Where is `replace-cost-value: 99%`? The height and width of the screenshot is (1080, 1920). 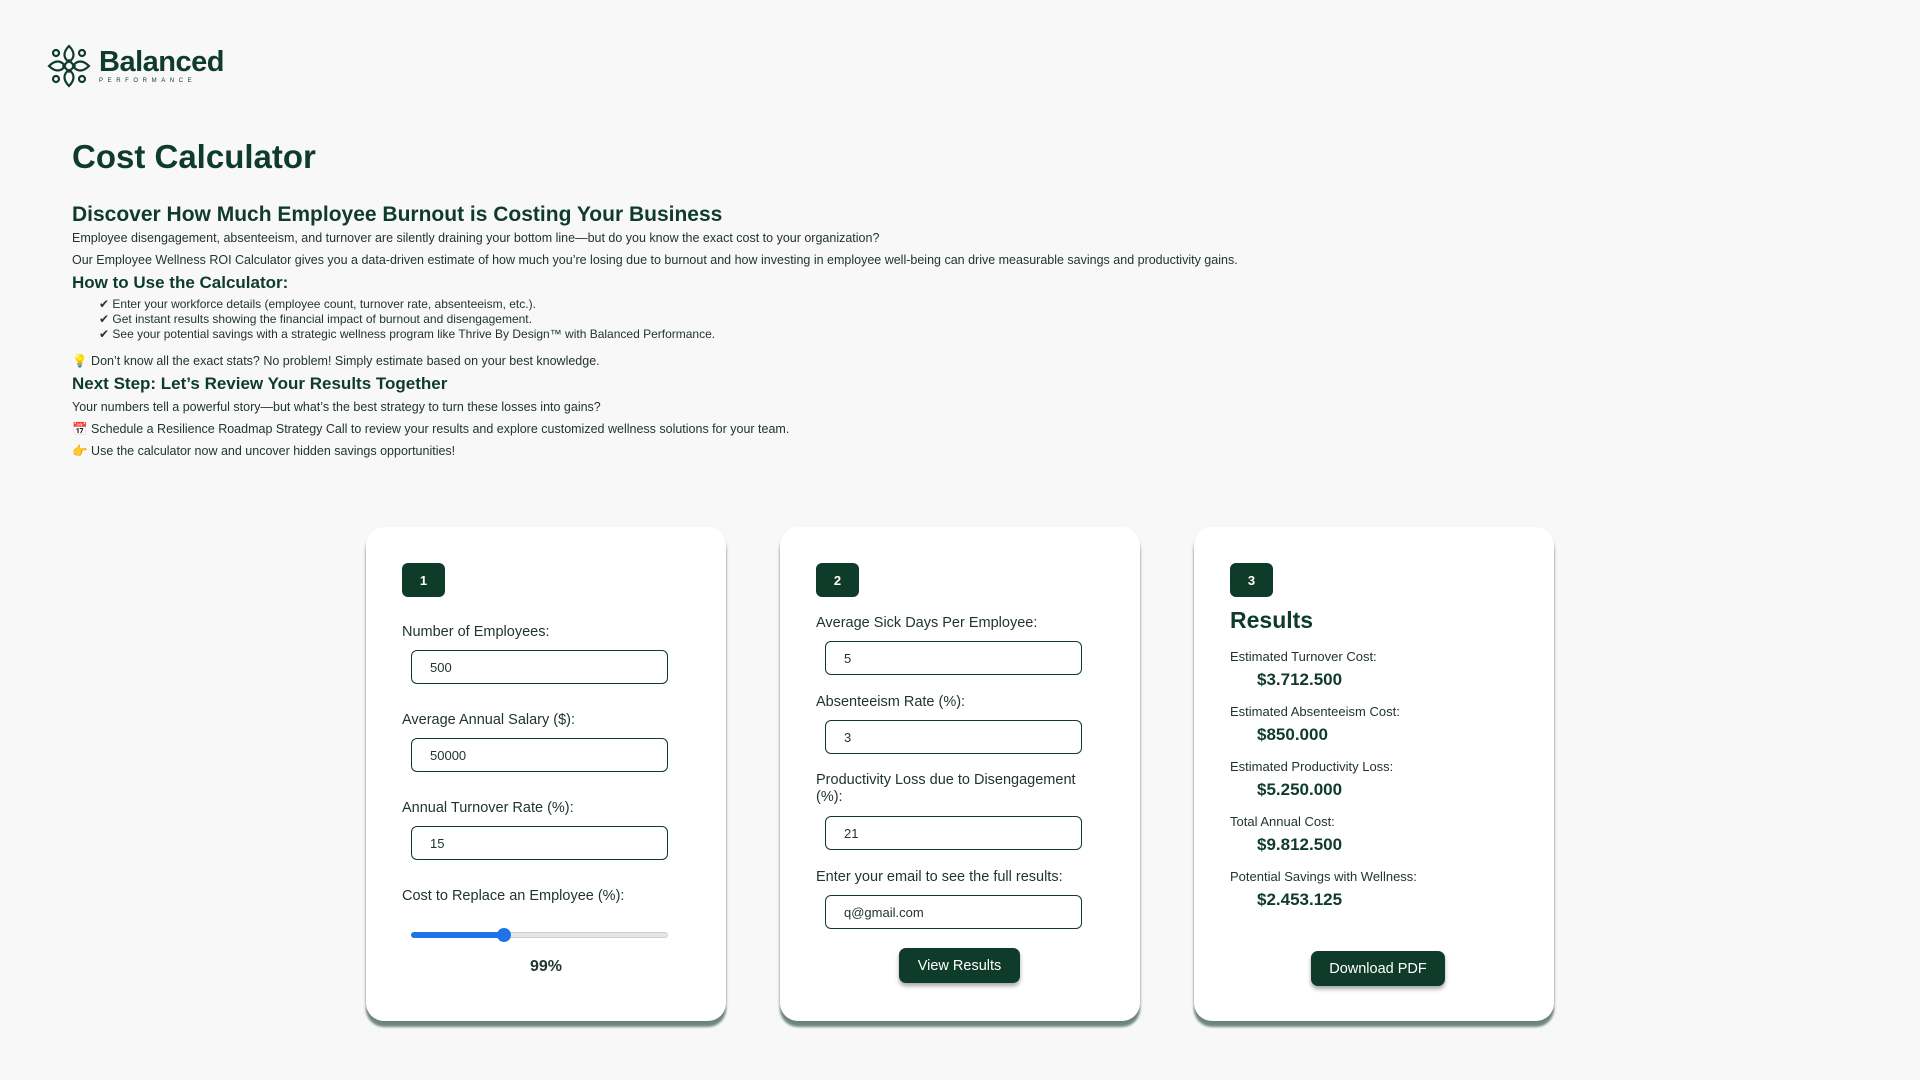
replace-cost-value: 99% is located at coordinates (546, 966).